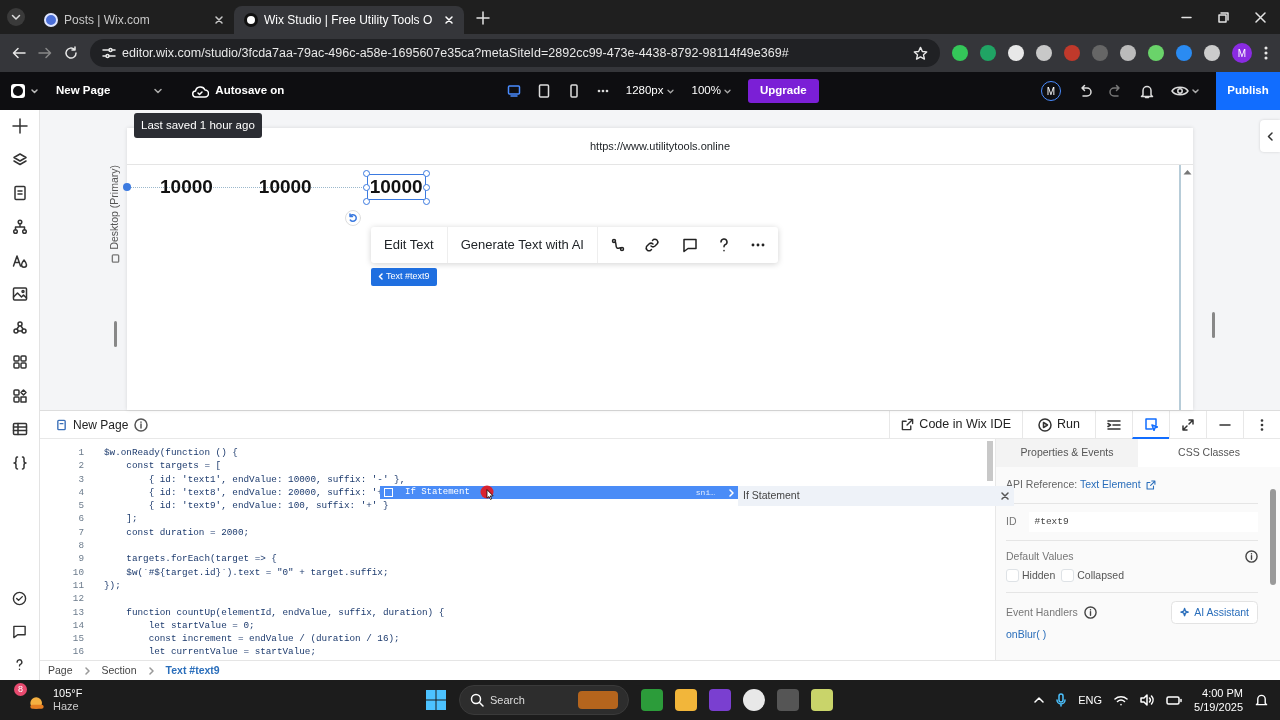  What do you see at coordinates (1067, 453) in the screenshot?
I see `panel-tab: Properties & Events` at bounding box center [1067, 453].